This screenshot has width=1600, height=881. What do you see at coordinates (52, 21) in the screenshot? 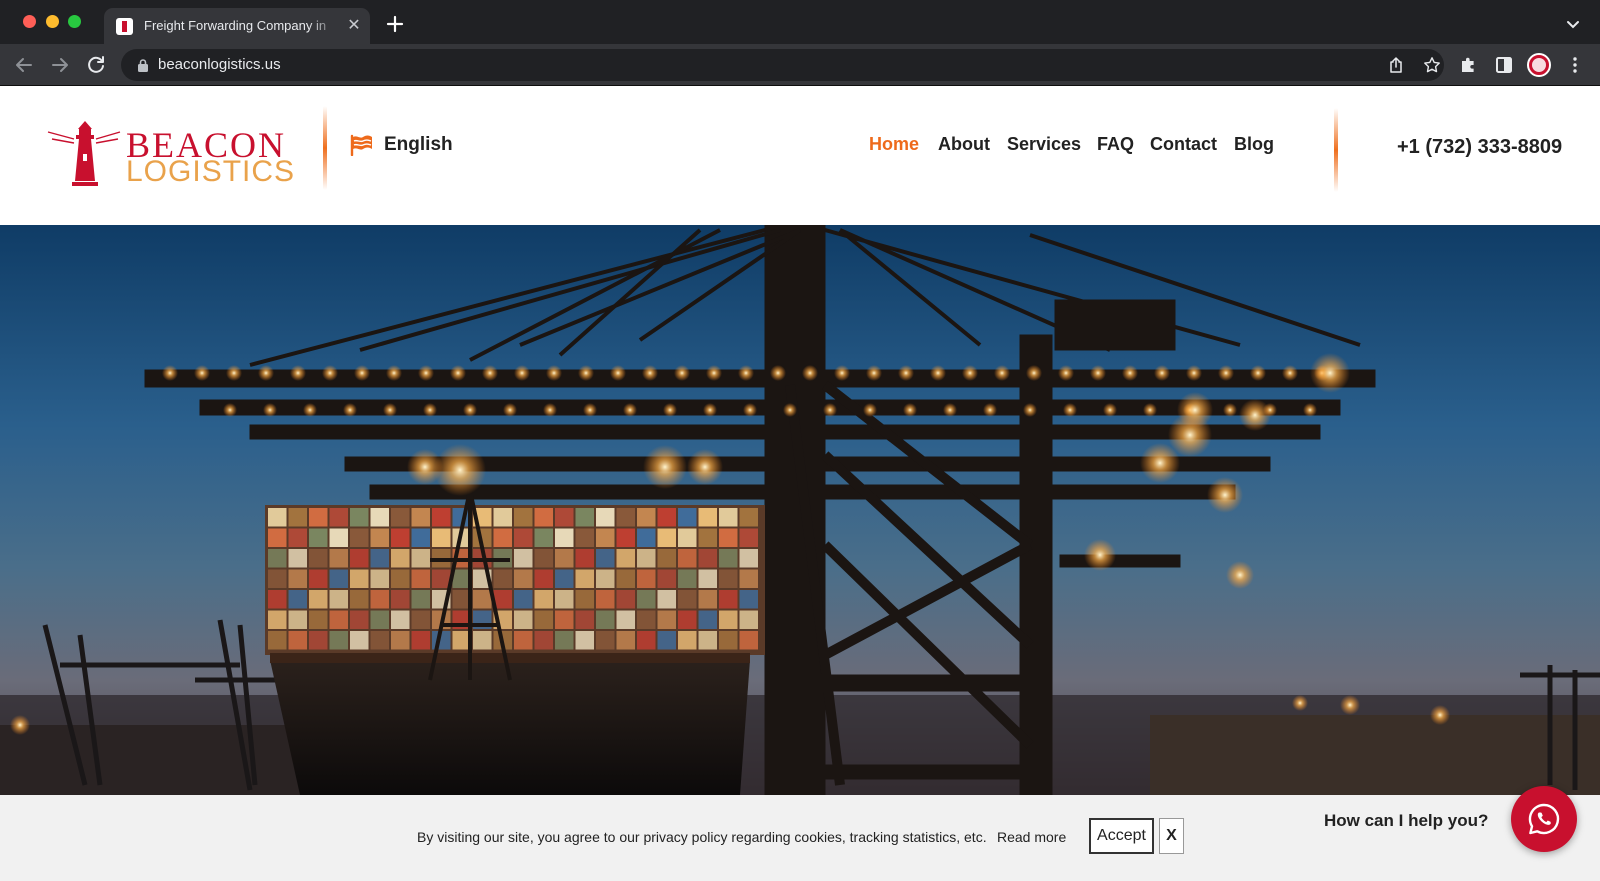
I see `minimize-window-button` at bounding box center [52, 21].